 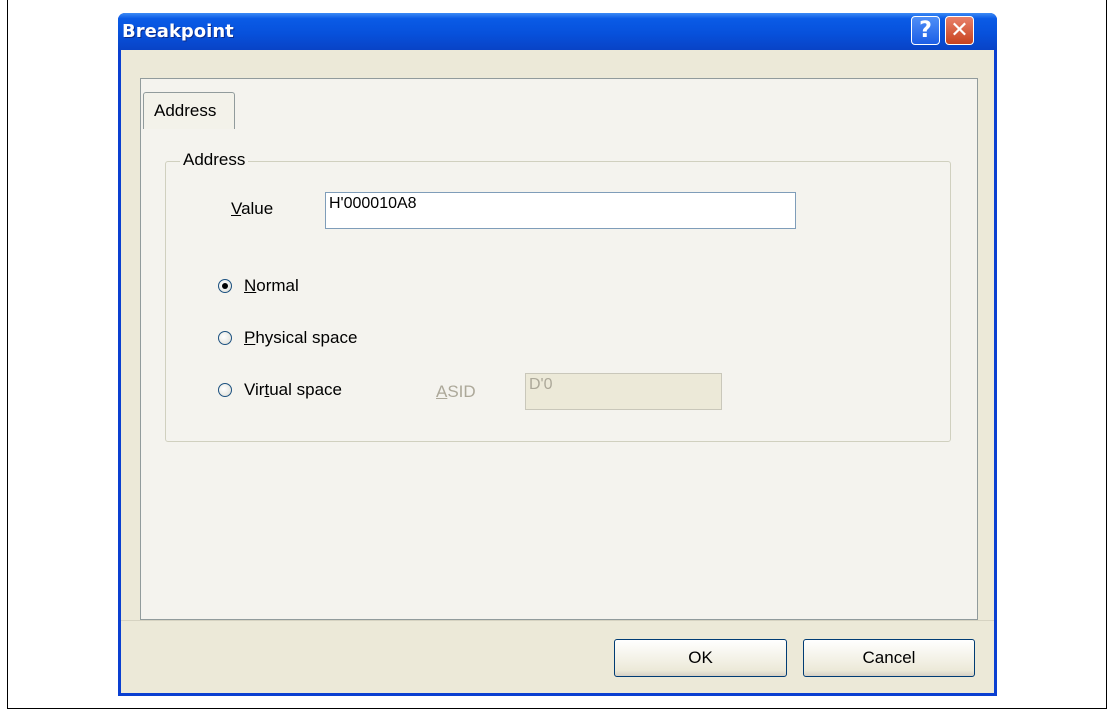 I want to click on footer-divider, so click(x=557, y=620).